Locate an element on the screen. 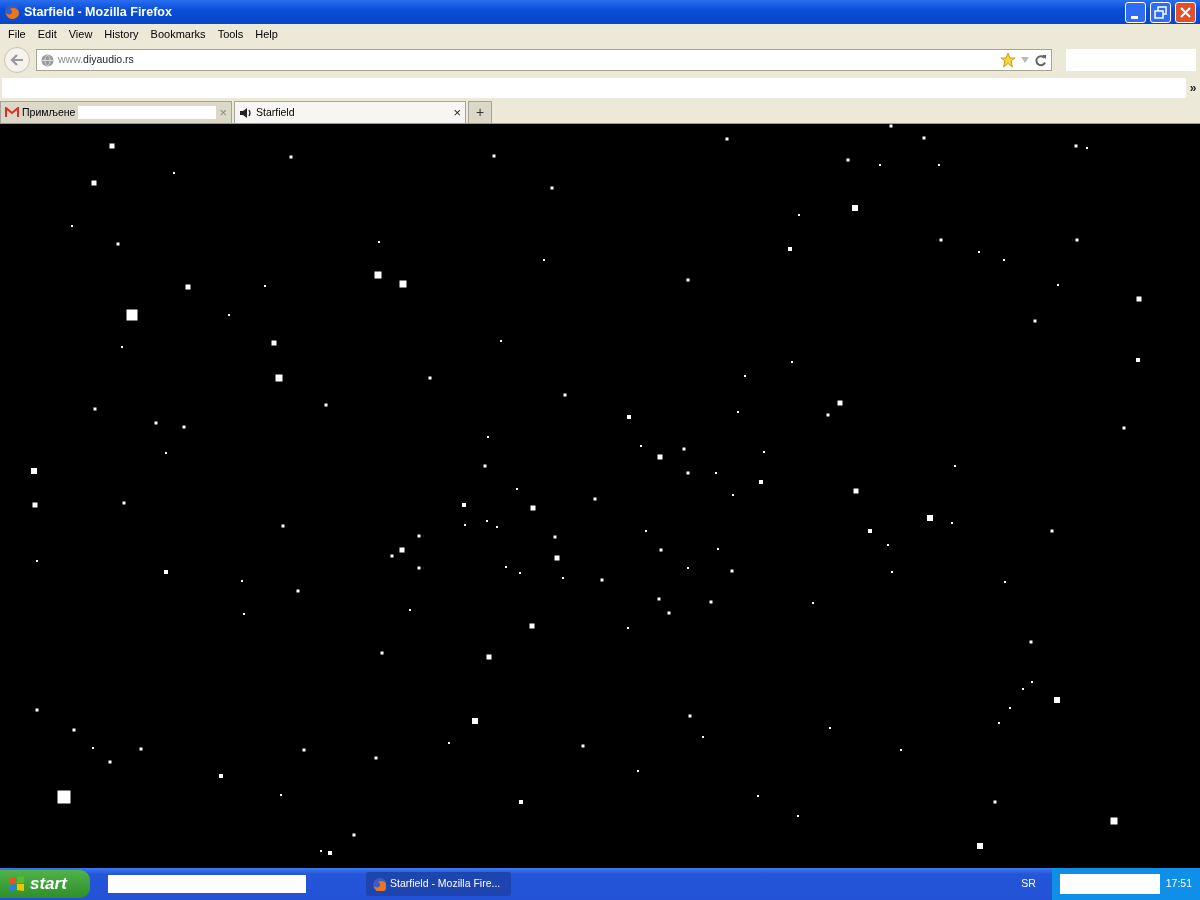  taskbar-field is located at coordinates (207, 884).